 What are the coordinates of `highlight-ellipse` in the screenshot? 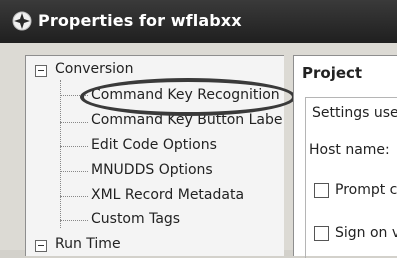 It's located at (188, 97).